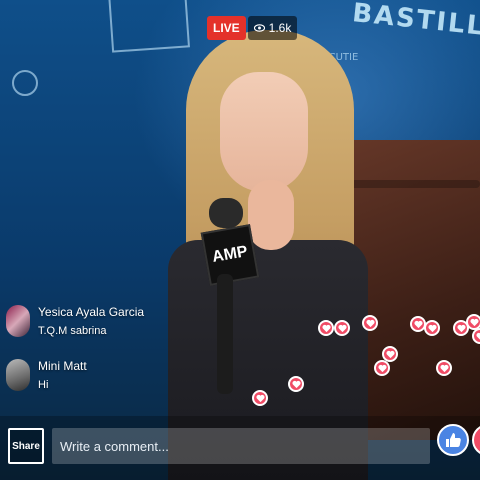  What do you see at coordinates (126, 321) in the screenshot?
I see `comment-item: Yesica Ayala Garcia T.Q.M sabrina` at bounding box center [126, 321].